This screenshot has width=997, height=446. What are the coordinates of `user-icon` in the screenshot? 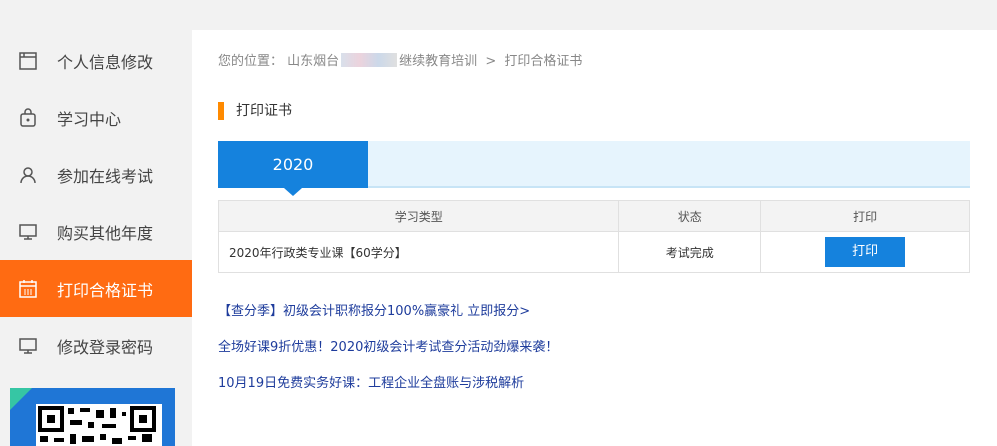 It's located at (28, 175).